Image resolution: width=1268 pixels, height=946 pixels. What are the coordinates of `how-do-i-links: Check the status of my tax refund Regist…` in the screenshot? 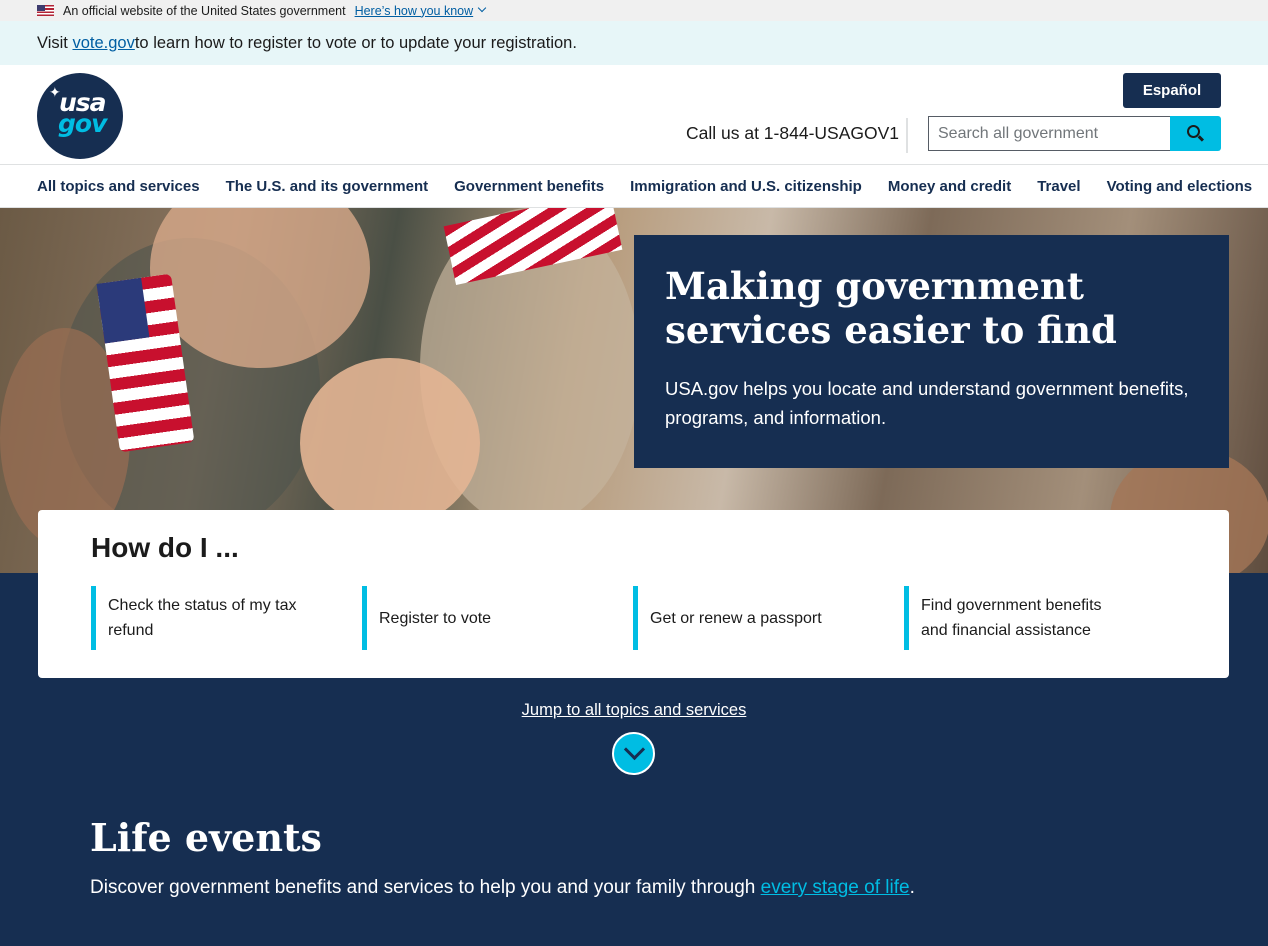 It's located at (633, 618).